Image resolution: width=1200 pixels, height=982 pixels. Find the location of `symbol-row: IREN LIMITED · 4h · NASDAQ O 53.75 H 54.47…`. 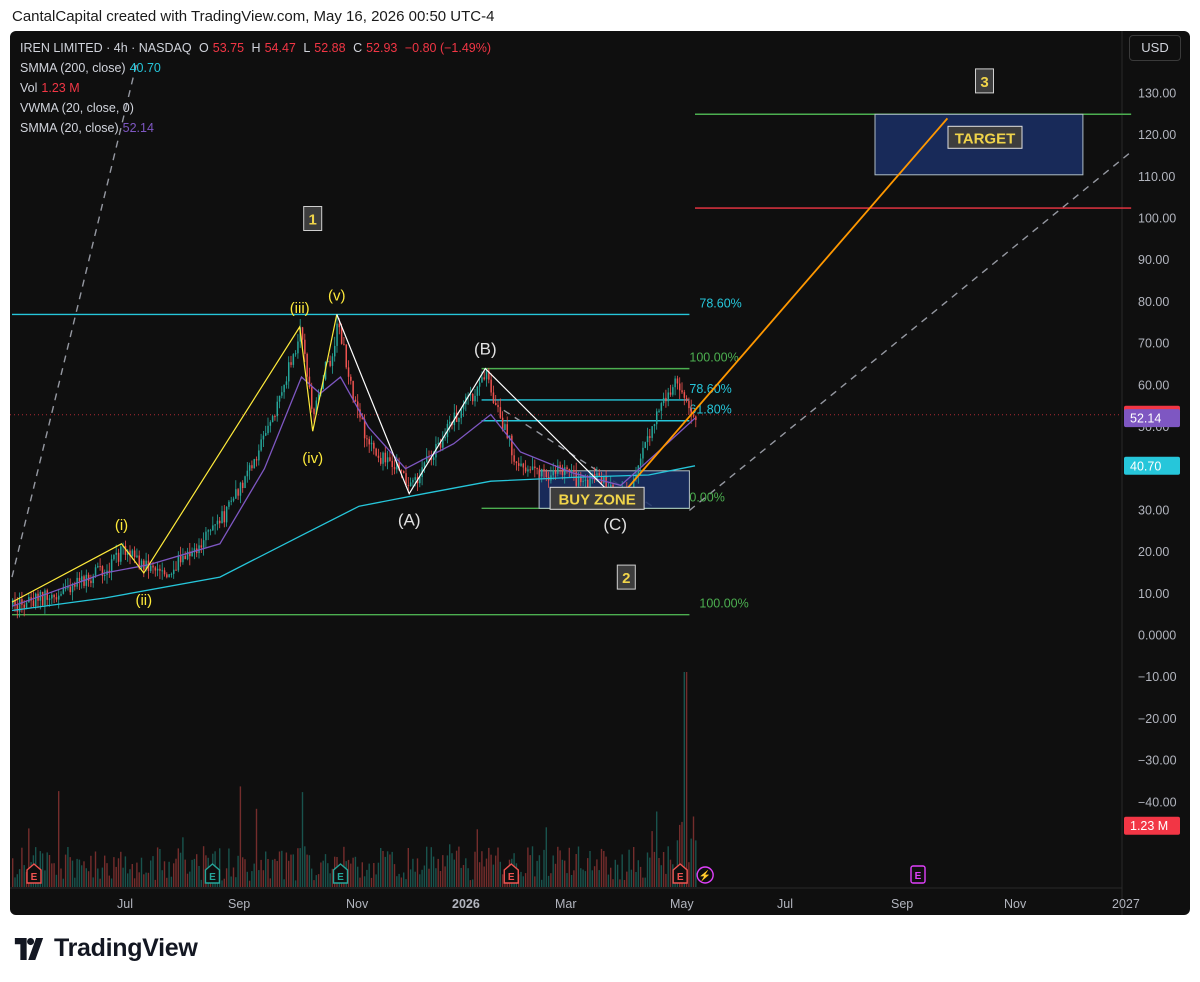

symbol-row: IREN LIMITED · 4h · NASDAQ O 53.75 H 54.47… is located at coordinates (257, 48).